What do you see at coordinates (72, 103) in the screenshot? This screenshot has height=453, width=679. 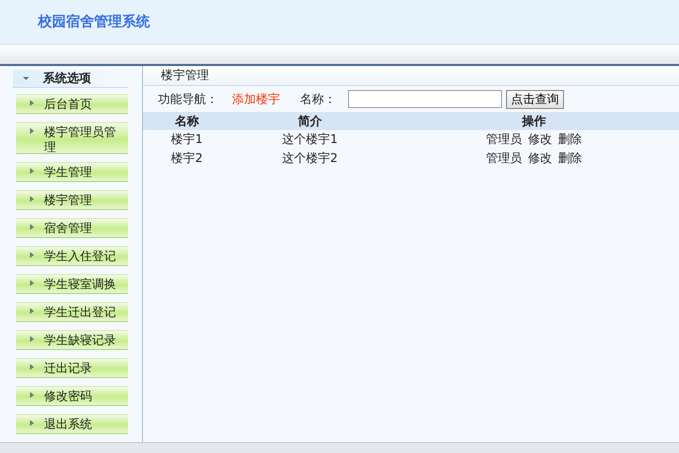 I see `sidebar-item: 后台首页` at bounding box center [72, 103].